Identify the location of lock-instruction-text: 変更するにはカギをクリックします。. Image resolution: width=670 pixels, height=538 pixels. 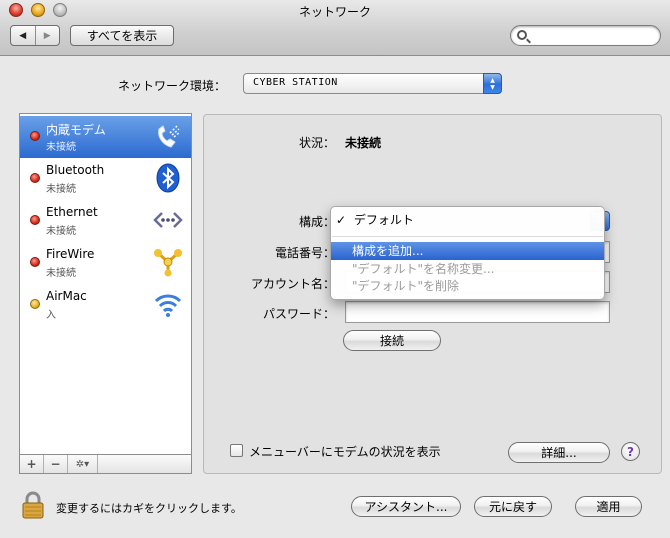
(149, 508).